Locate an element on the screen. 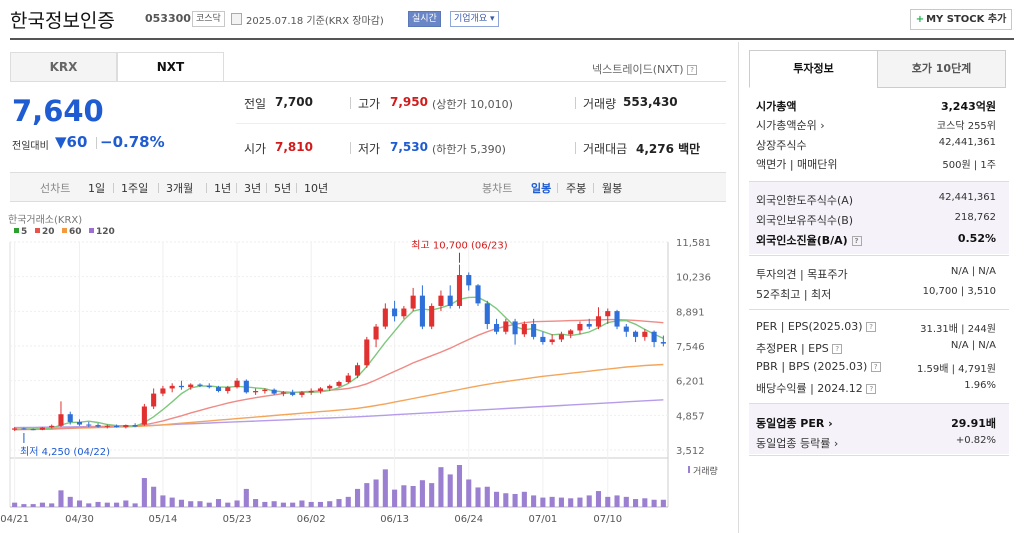 The image size is (1024, 533). par-value-value: 500원 | 1주 is located at coordinates (969, 165).